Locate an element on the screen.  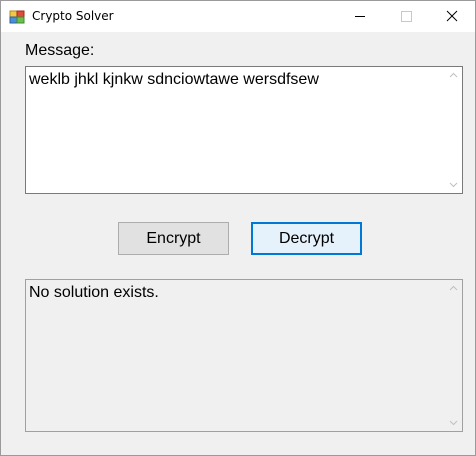
output-scrollbar is located at coordinates (453, 355).